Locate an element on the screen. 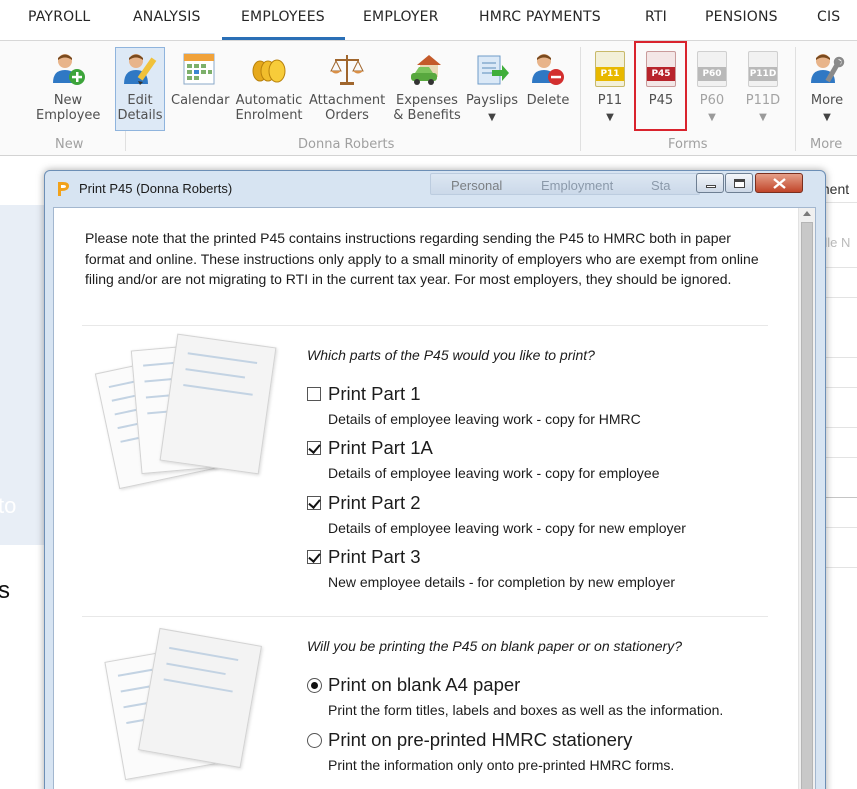  paper-sheet is located at coordinates (200, 698).